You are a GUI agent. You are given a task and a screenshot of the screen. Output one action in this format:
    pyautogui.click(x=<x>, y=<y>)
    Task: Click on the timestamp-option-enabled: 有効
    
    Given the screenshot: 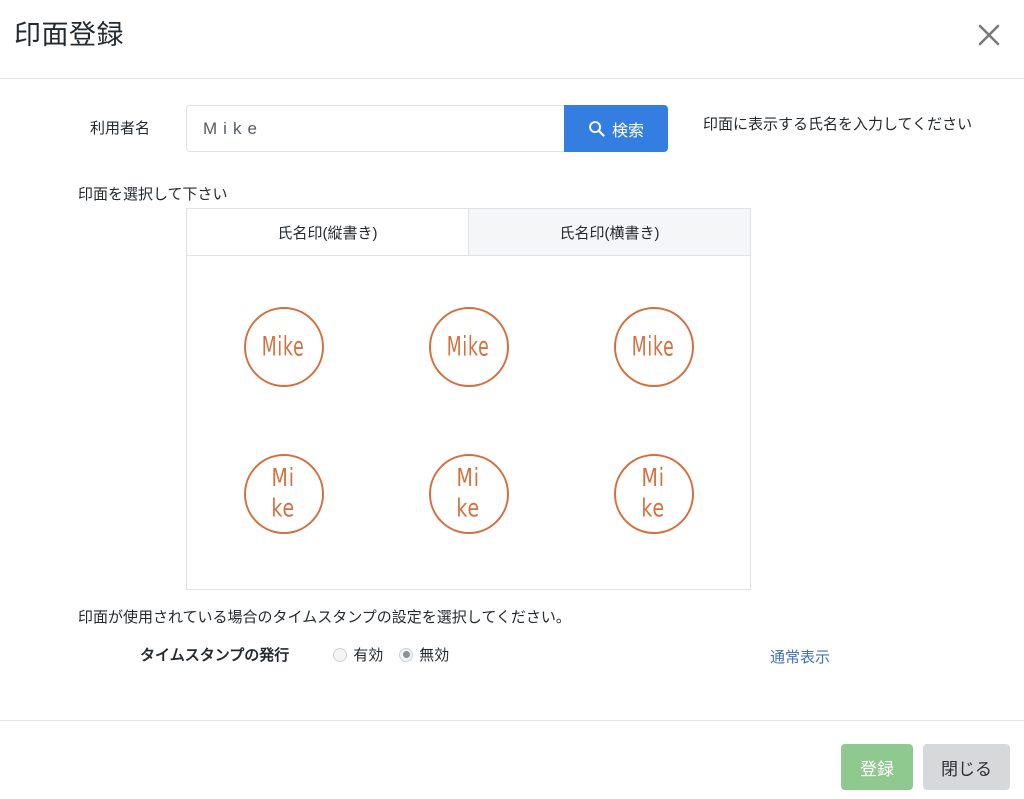 What is the action you would take?
    pyautogui.click(x=358, y=654)
    